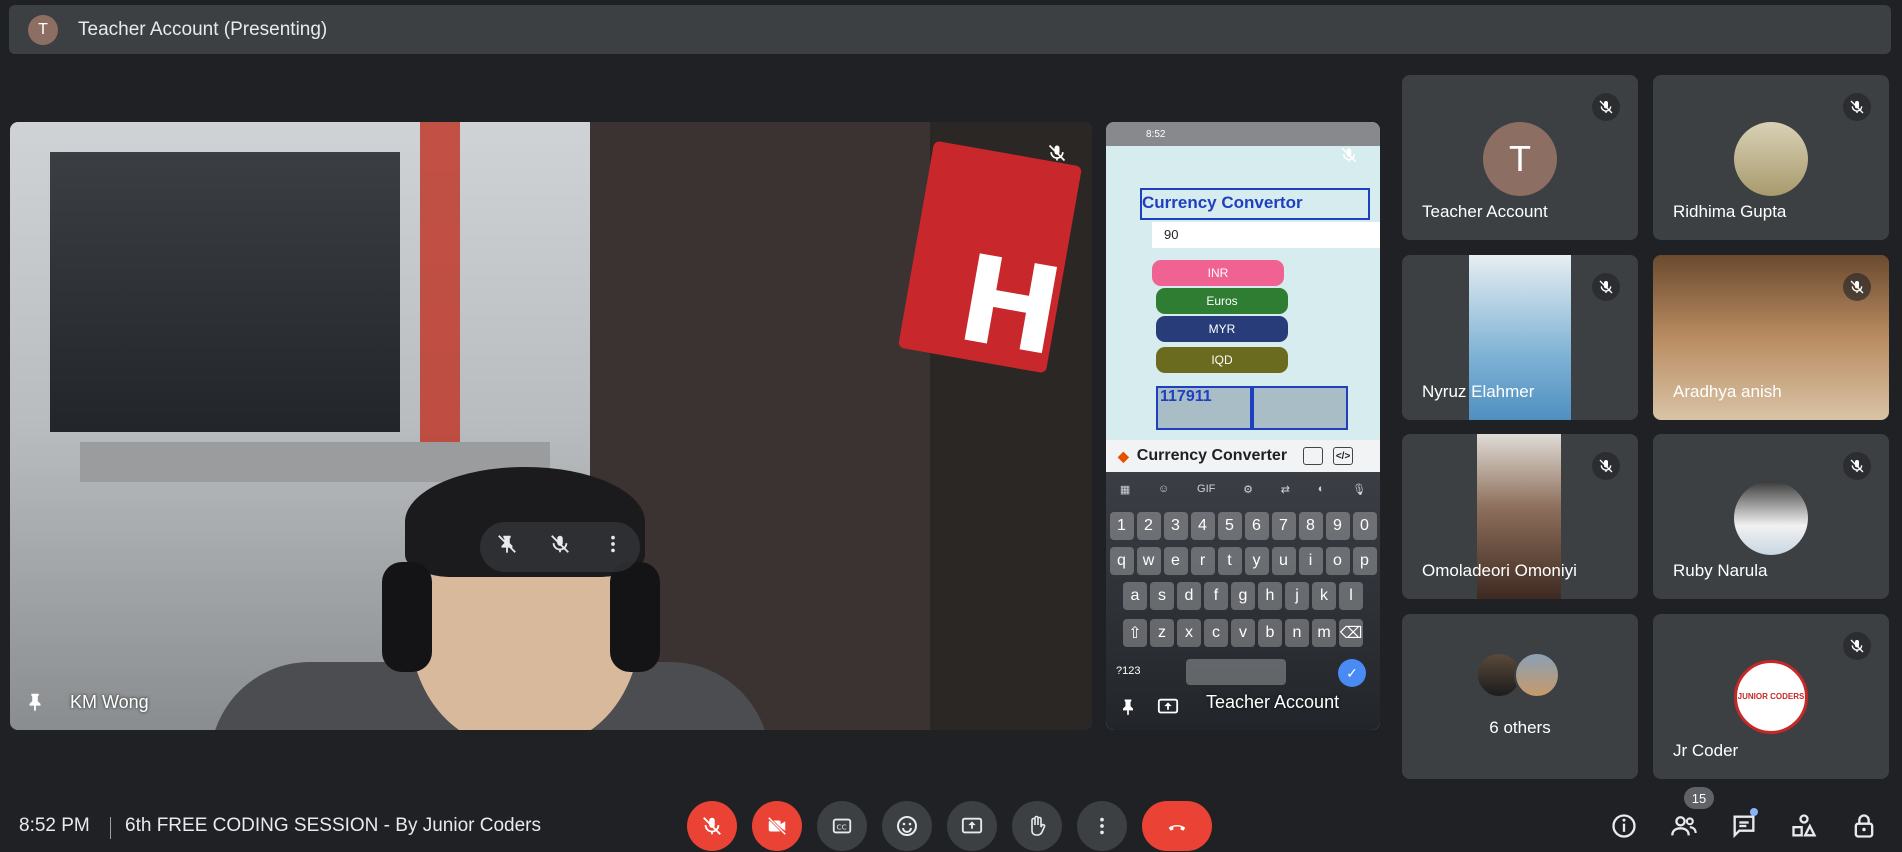 The image size is (1902, 852). I want to click on presenting-title: Teacher Account (Presenting), so click(203, 29).